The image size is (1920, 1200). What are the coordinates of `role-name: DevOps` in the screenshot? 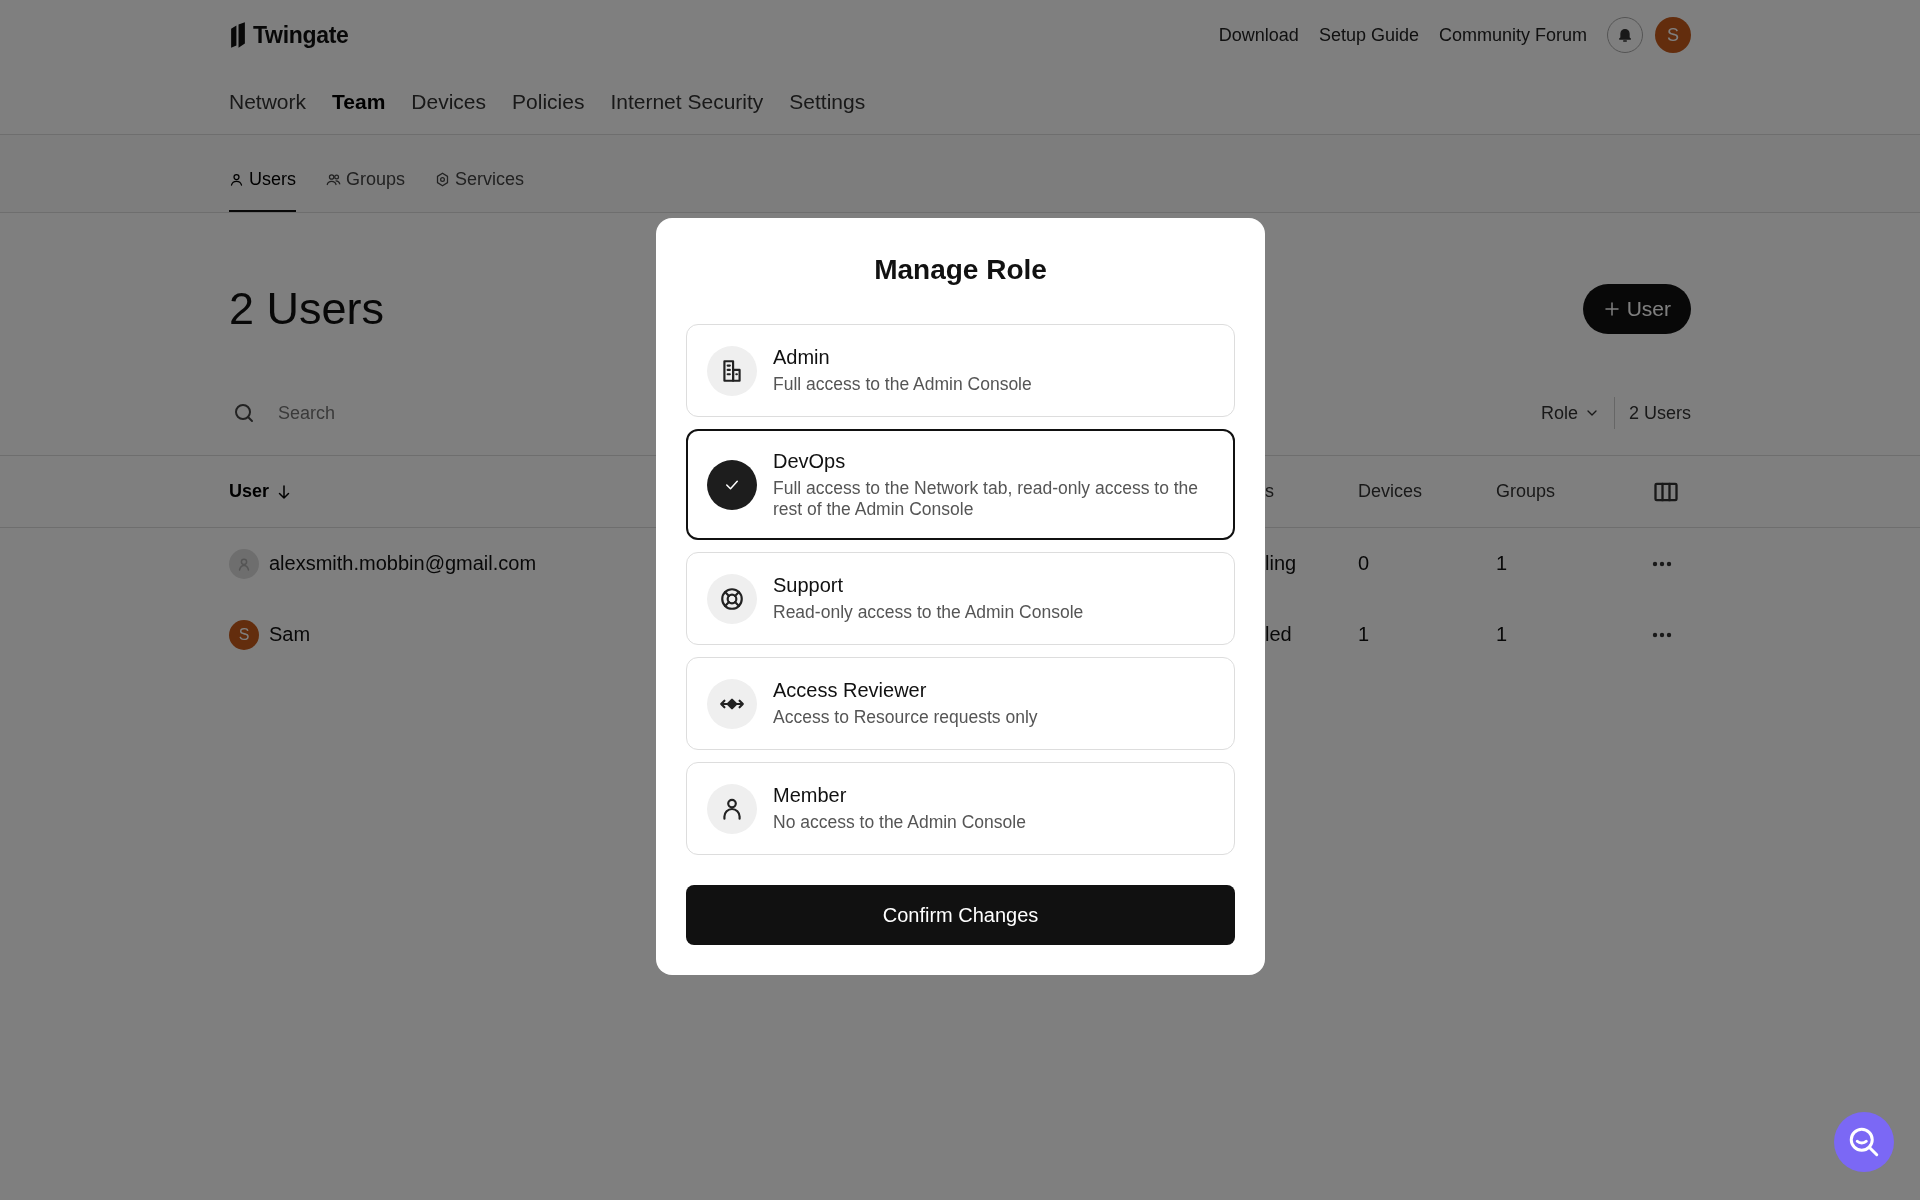 It's located at (810, 461).